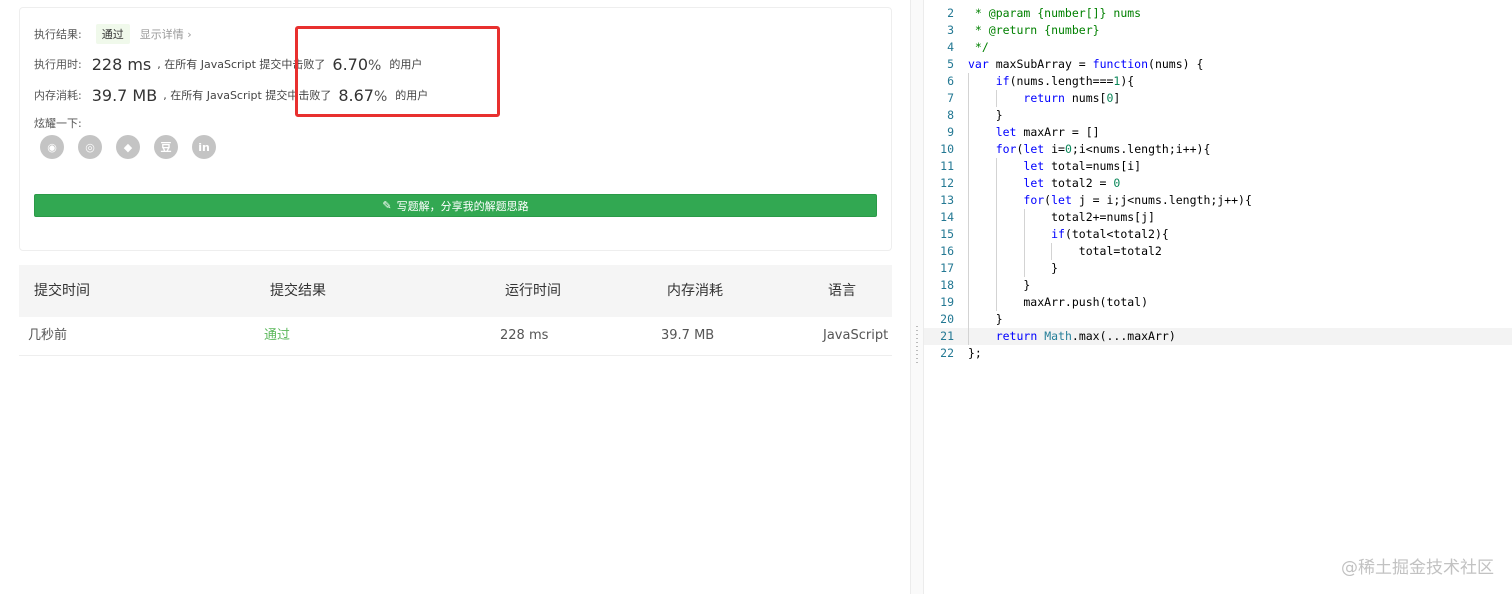  What do you see at coordinates (947, 183) in the screenshot?
I see `line-number: 12` at bounding box center [947, 183].